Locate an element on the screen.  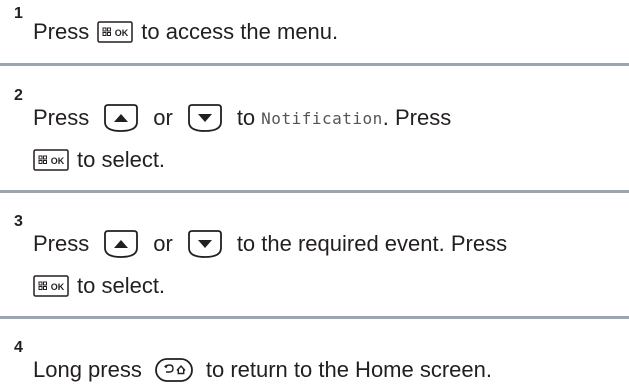
step-number: 3 is located at coordinates (18, 221).